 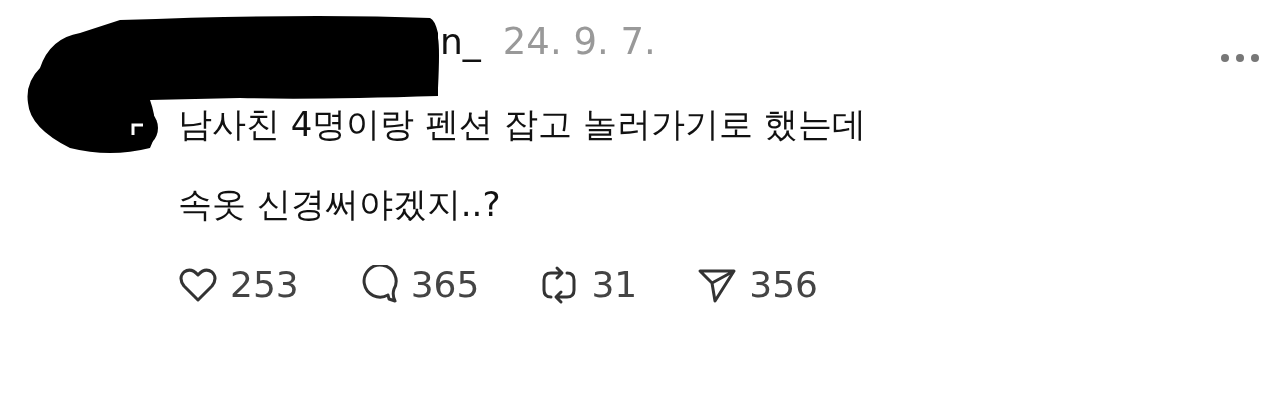 What do you see at coordinates (588, 284) in the screenshot?
I see `repost-button: 31` at bounding box center [588, 284].